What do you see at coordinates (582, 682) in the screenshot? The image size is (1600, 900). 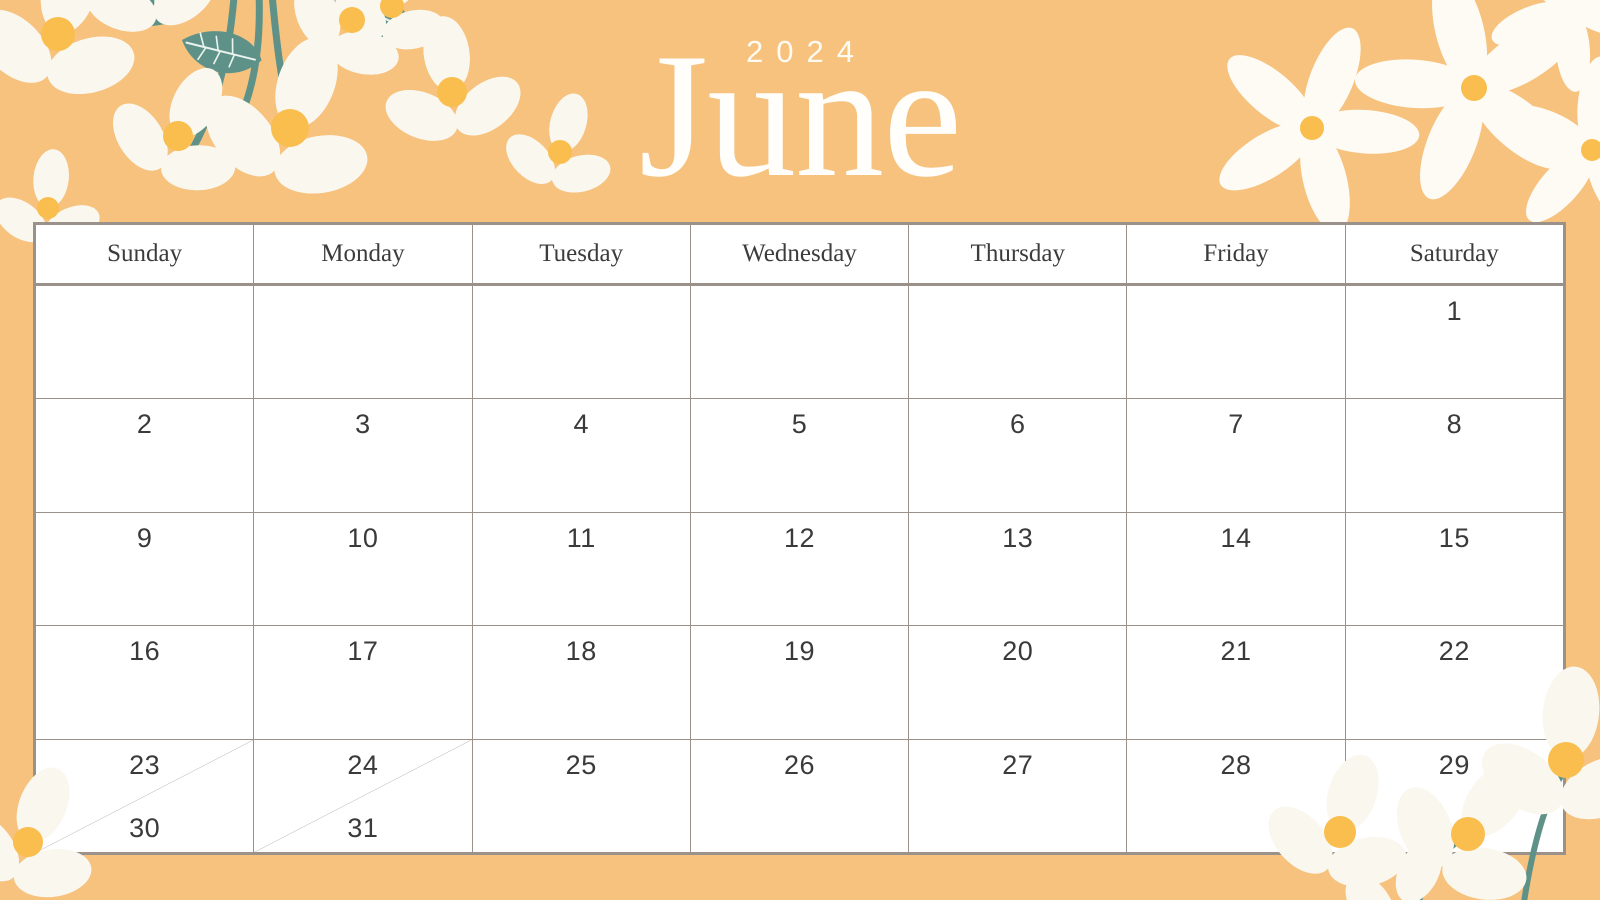 I see `calendar-day-cell: 18` at bounding box center [582, 682].